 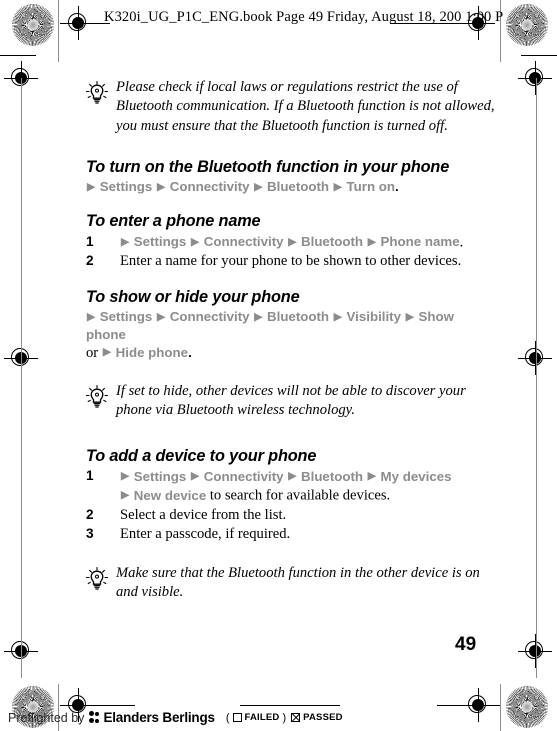 I want to click on path-conjunction: or, so click(x=92, y=352).